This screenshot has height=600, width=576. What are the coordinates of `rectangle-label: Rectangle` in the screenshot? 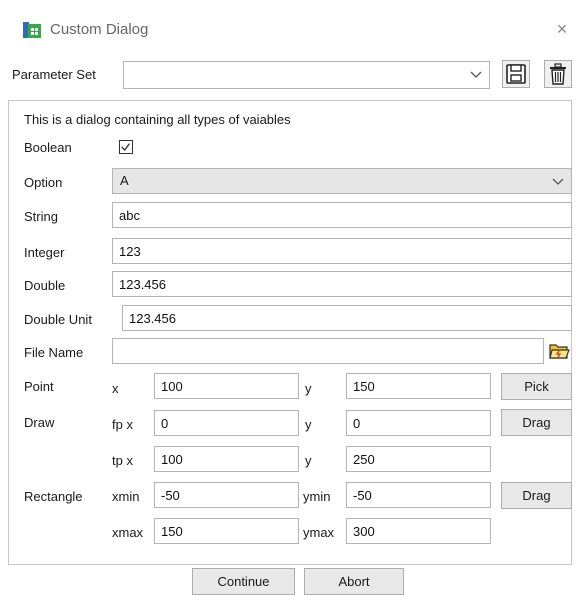 It's located at (53, 496).